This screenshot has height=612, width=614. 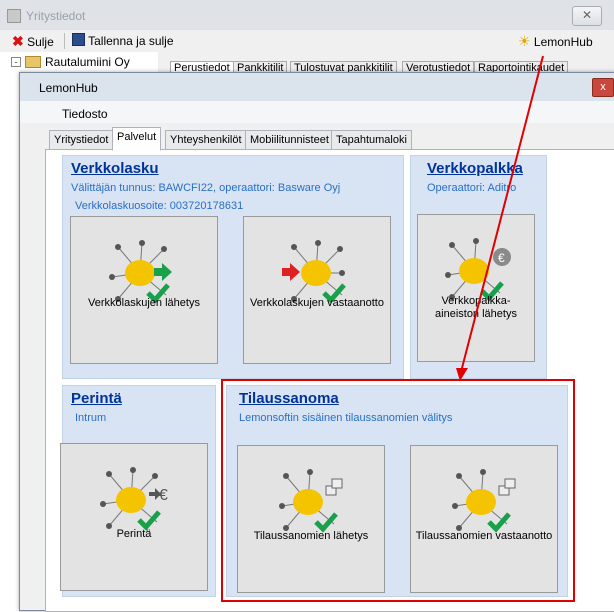 I want to click on save-close-toolbar-label: Tallenna ja sulje, so click(x=131, y=41).